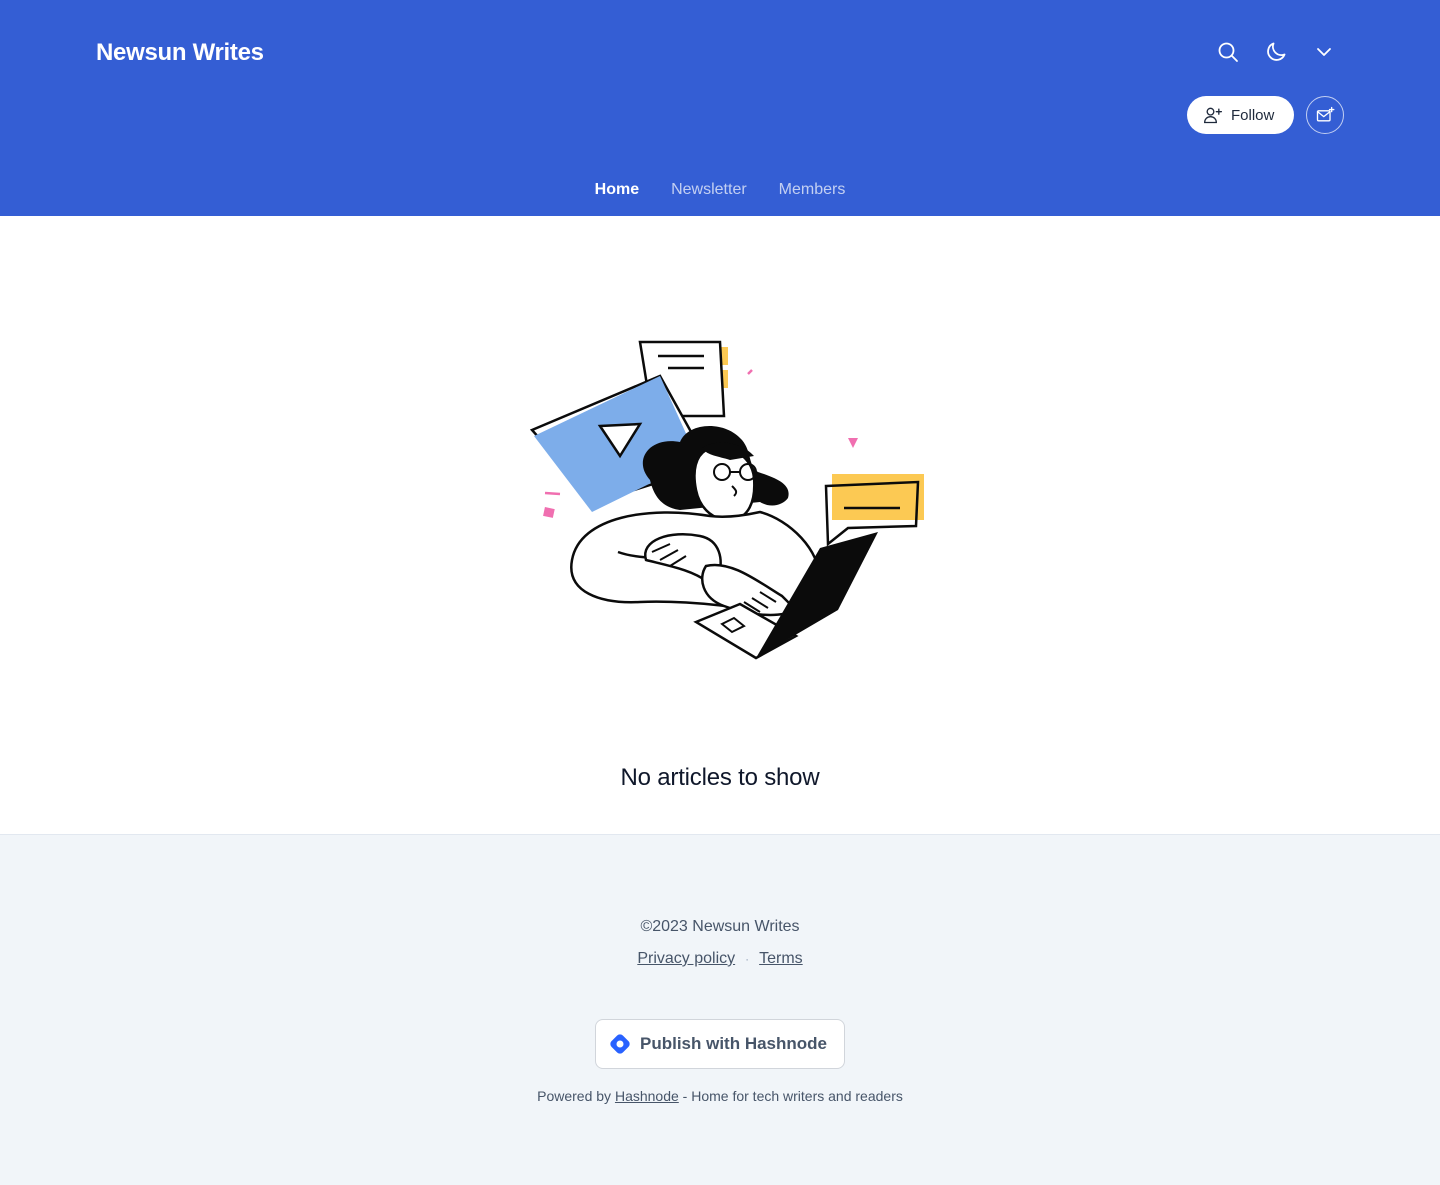 This screenshot has height=1185, width=1440. I want to click on theme-toggle-button, so click(1276, 52).